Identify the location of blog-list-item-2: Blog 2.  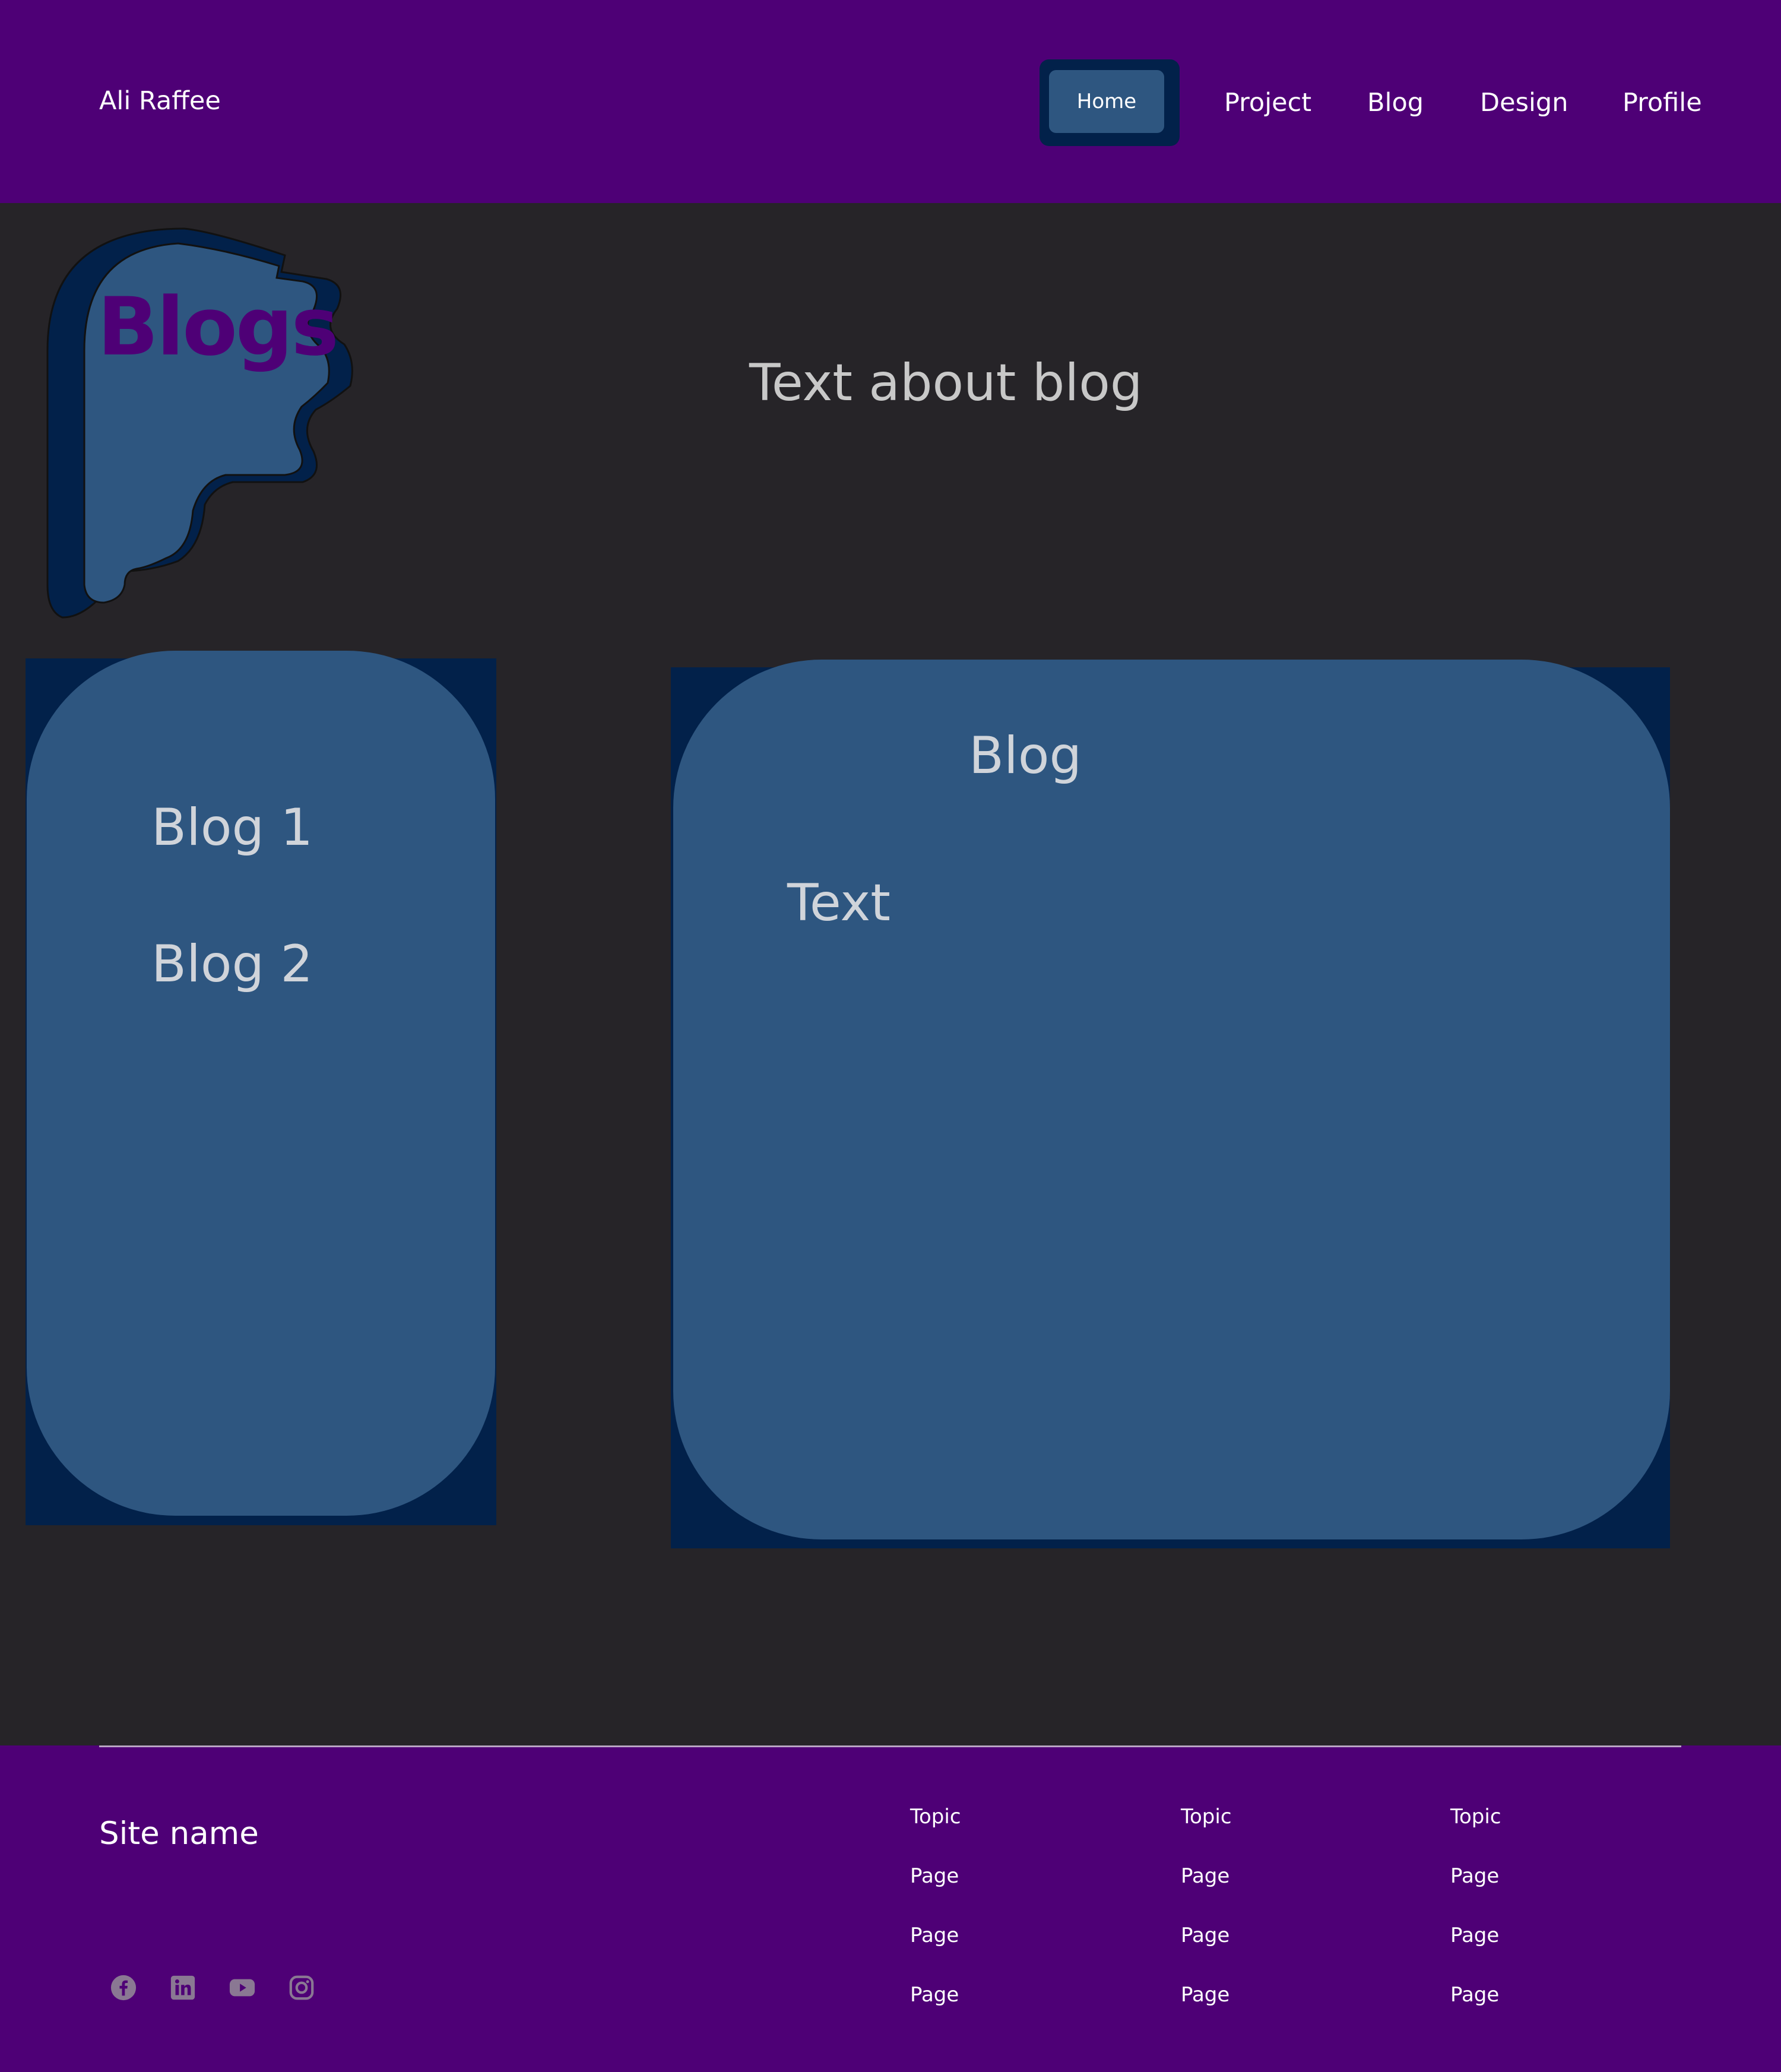
(232, 964).